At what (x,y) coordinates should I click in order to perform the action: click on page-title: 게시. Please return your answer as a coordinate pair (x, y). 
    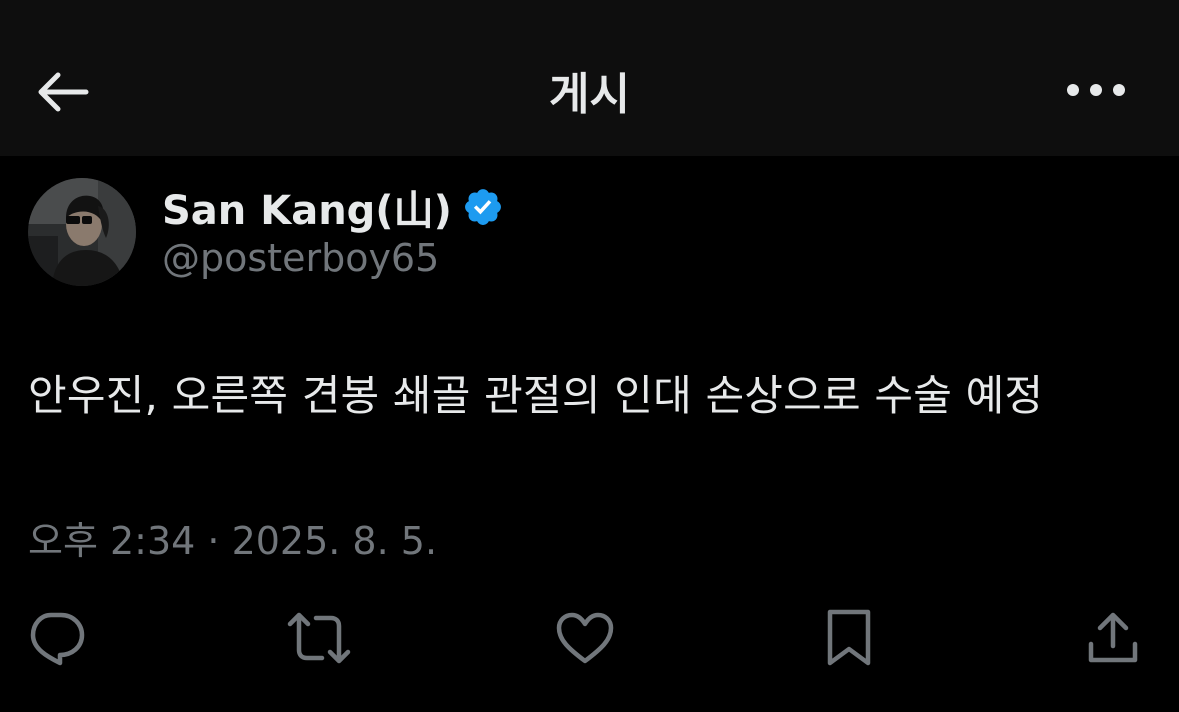
    Looking at the image, I should click on (589, 94).